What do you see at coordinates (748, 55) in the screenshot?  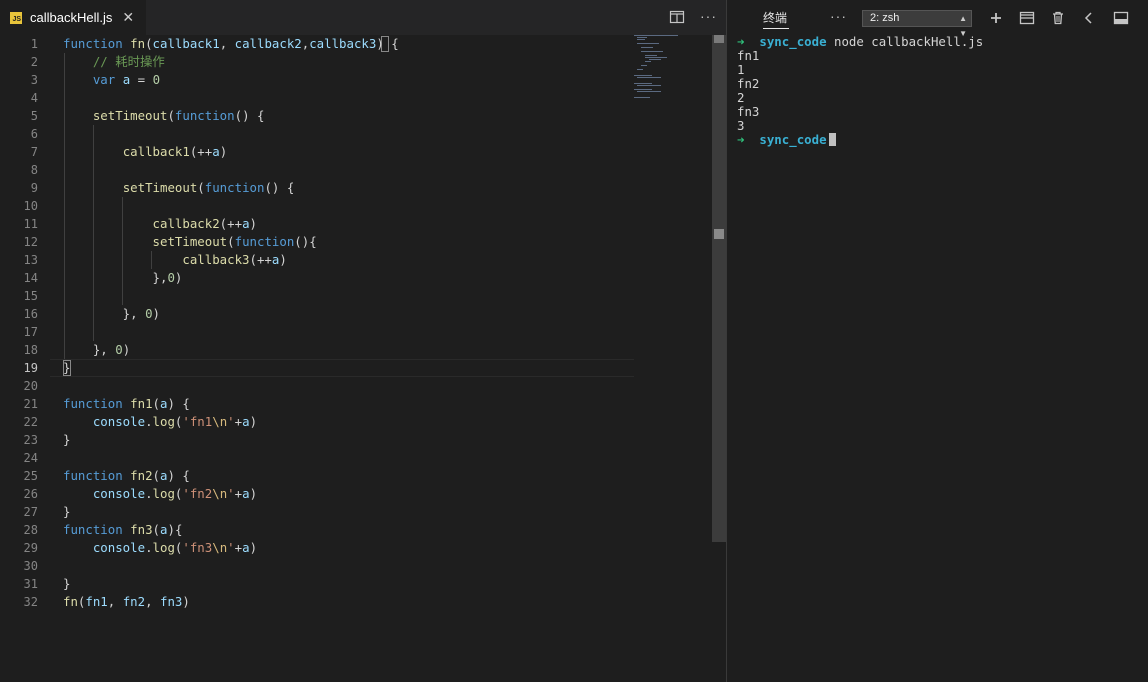 I see `terminal-output-line: fn1` at bounding box center [748, 55].